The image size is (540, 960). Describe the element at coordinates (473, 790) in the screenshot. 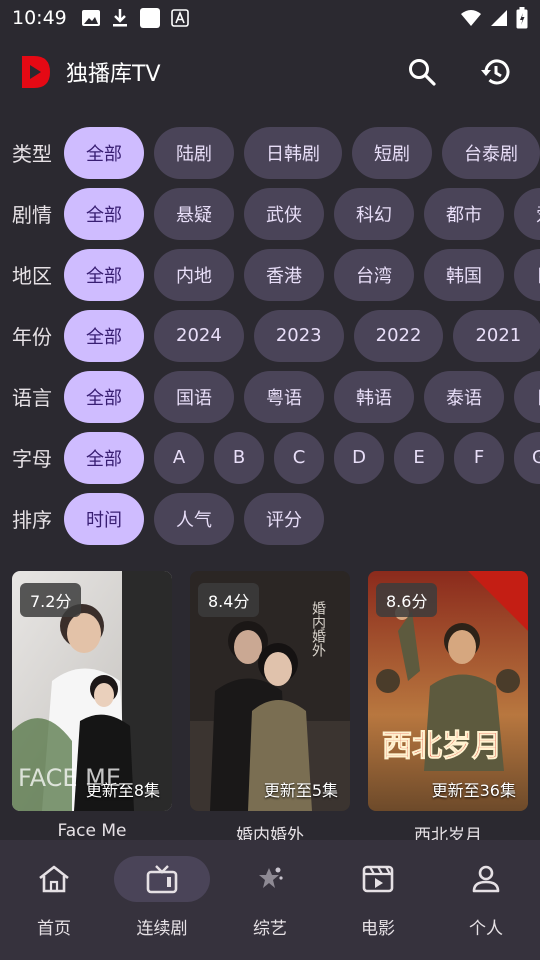

I see `update-status: 更新至36集` at that location.